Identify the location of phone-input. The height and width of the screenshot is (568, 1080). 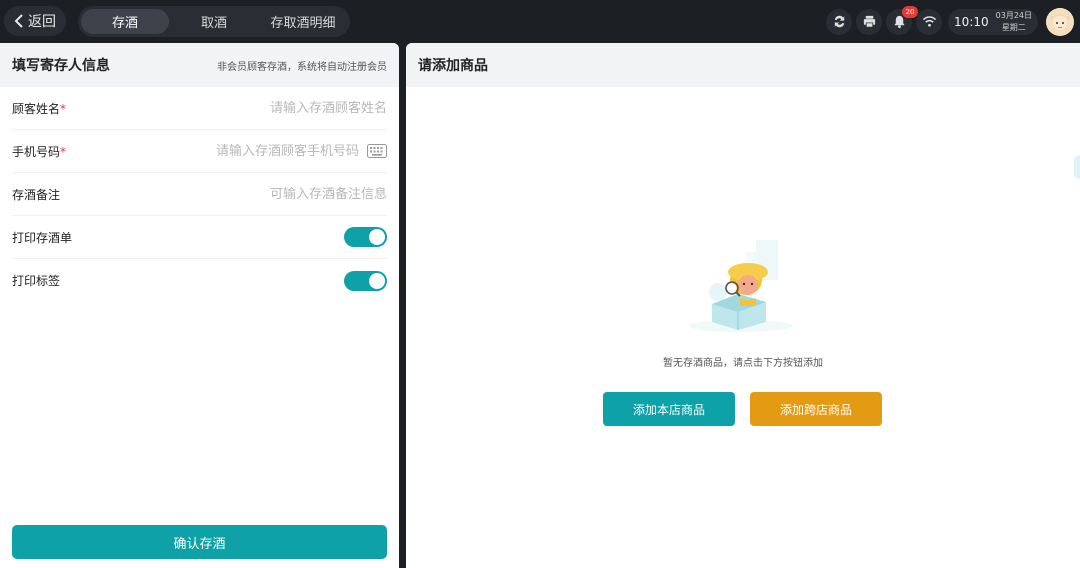
(274, 151).